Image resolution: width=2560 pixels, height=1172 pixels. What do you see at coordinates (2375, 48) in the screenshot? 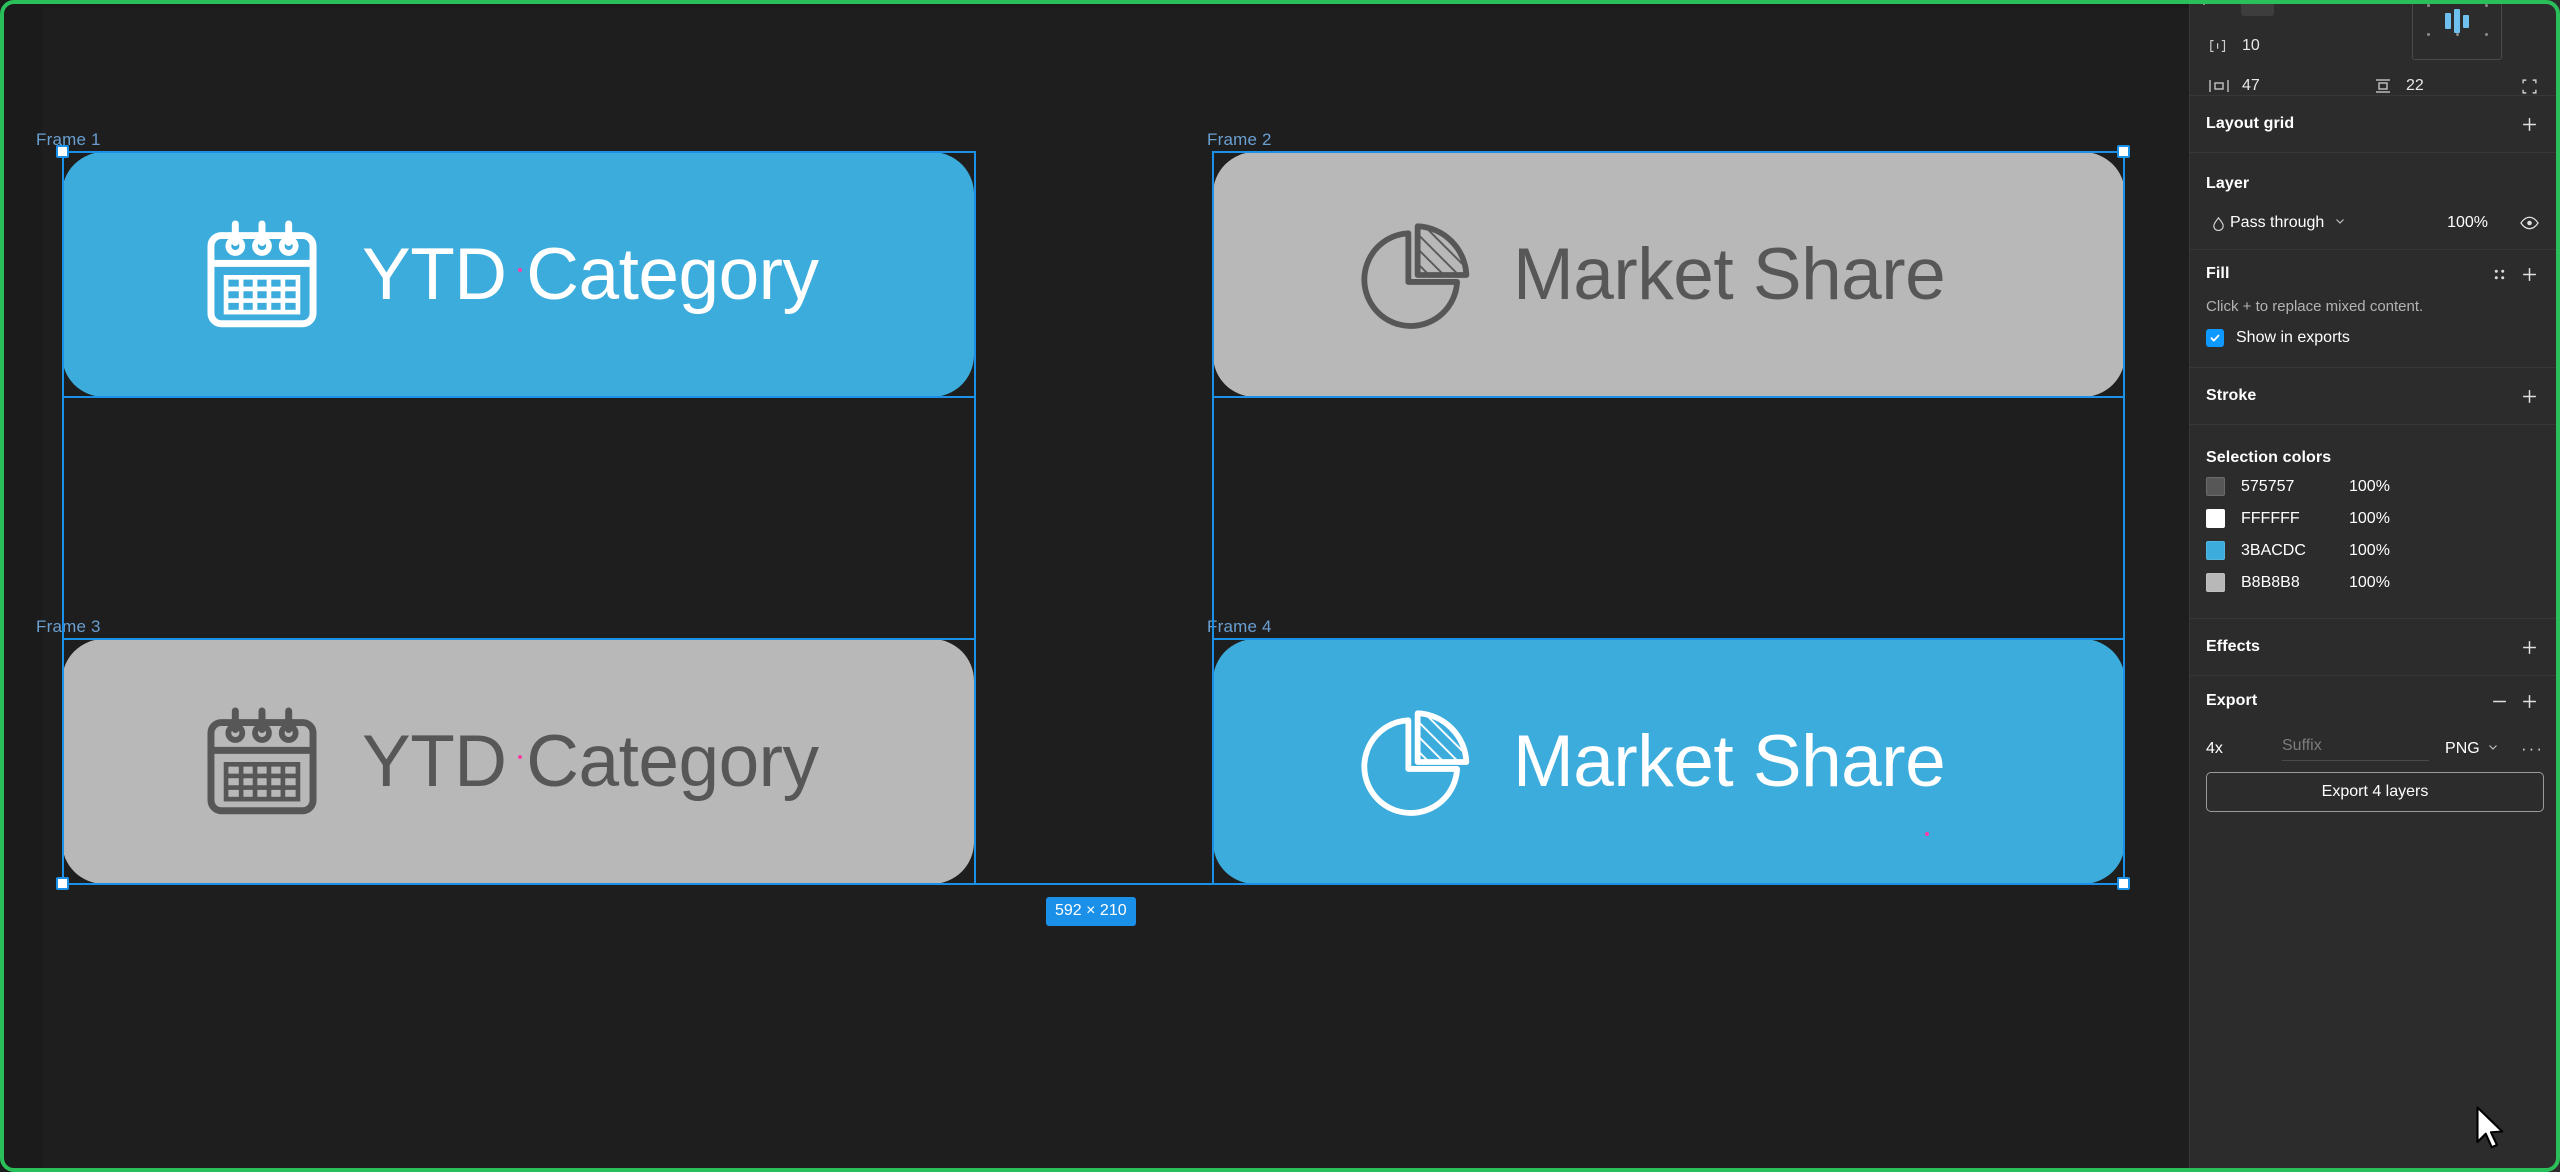
I see `frame-measurements-block: ··· 10 47 22` at bounding box center [2375, 48].